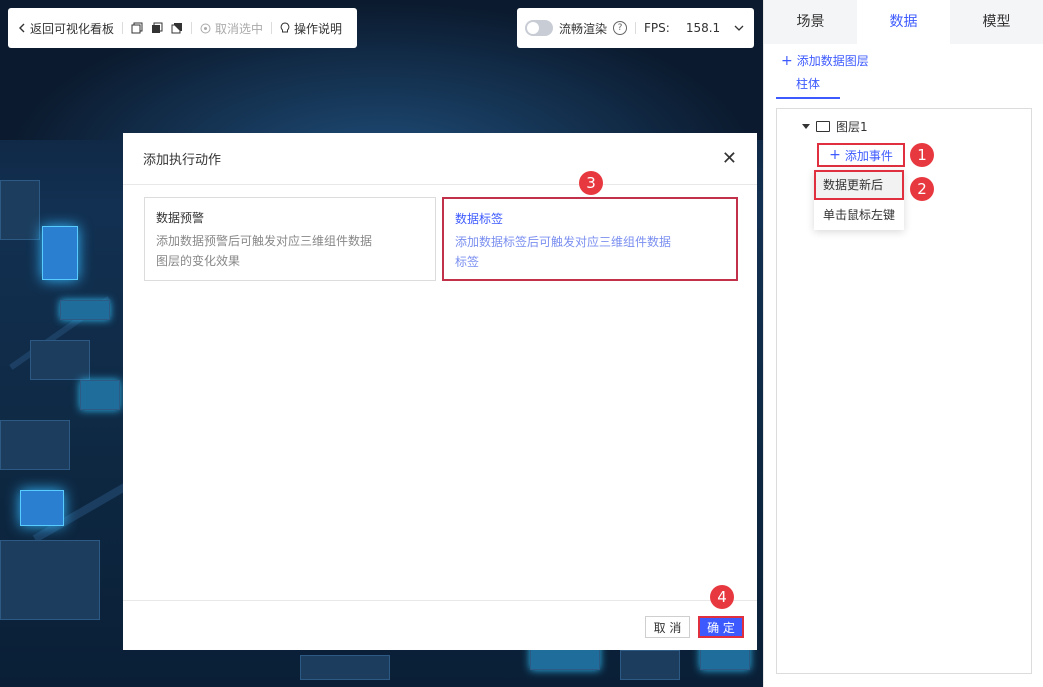 This screenshot has height=687, width=1043. I want to click on layer-label: 图层1, so click(852, 127).